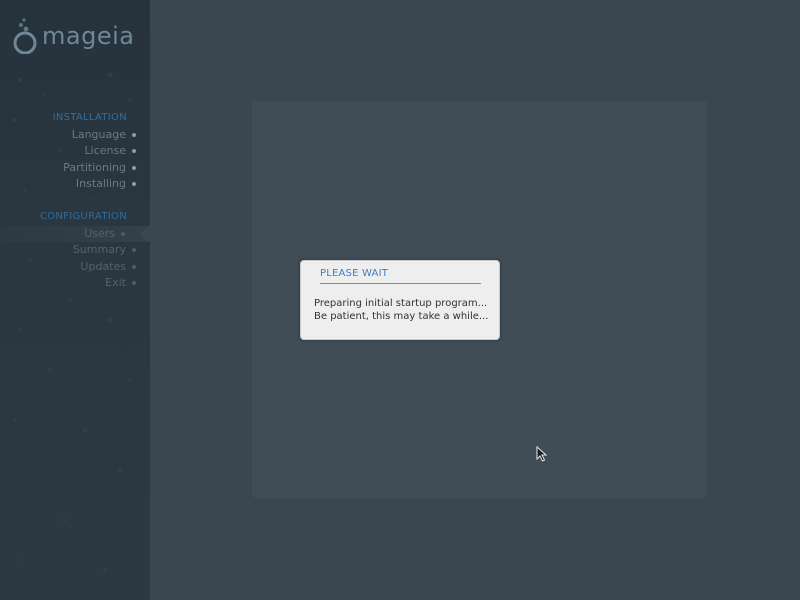 The height and width of the screenshot is (600, 800). I want to click on sidebar-step-language: Language, so click(68, 135).